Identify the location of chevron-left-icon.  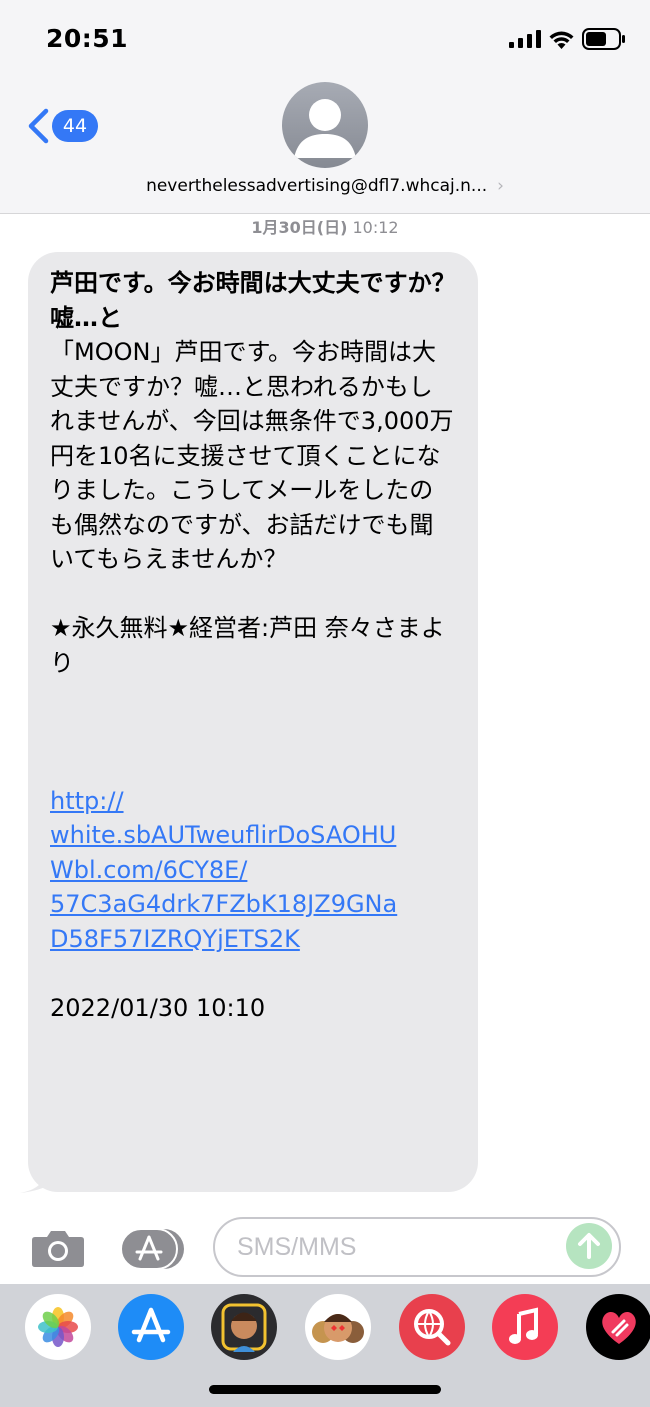
(38, 126).